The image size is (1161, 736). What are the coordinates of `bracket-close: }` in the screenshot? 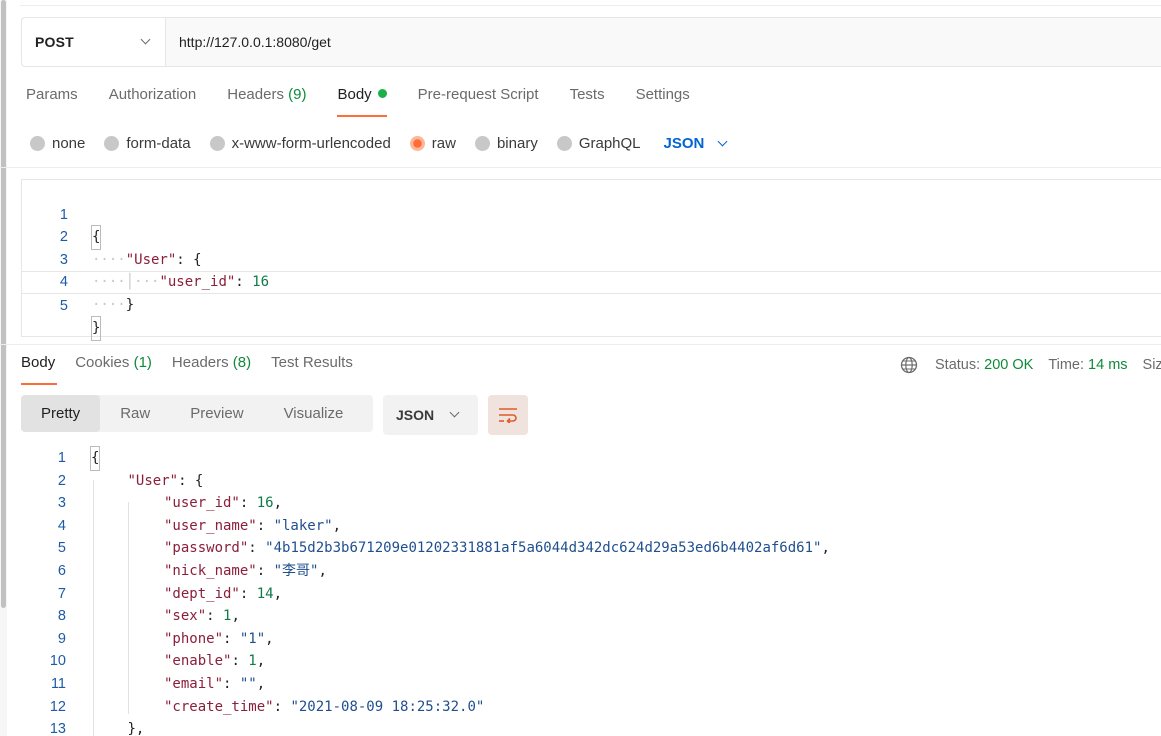 It's located at (96, 328).